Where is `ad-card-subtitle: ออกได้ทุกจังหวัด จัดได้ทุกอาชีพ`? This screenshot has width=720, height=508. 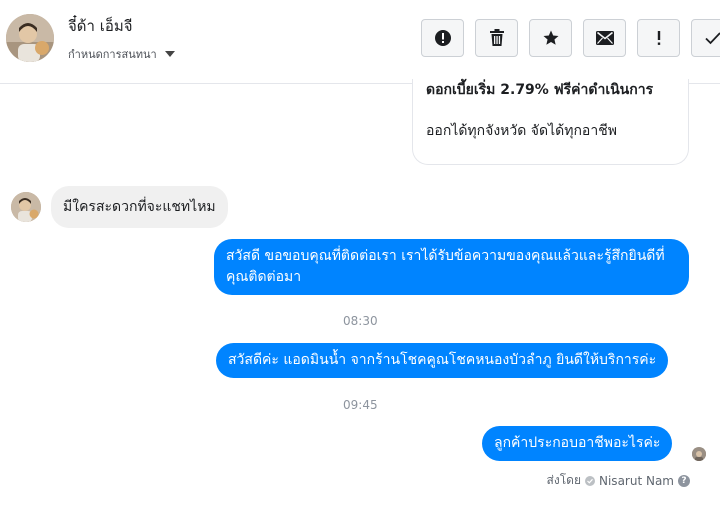 ad-card-subtitle: ออกได้ทุกจังหวัด จัดได้ทุกอาชีพ is located at coordinates (521, 131).